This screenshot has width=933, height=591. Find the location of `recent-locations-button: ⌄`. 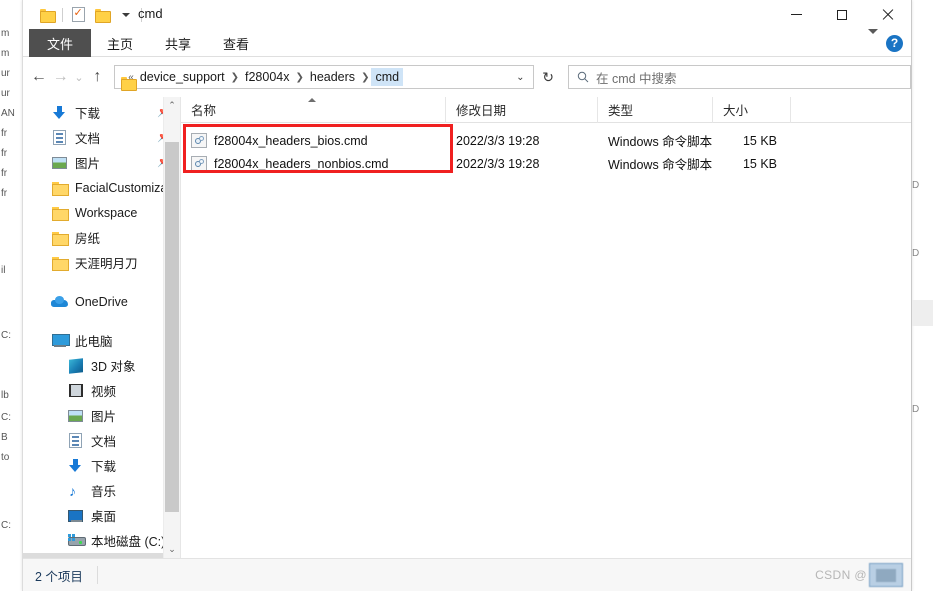

recent-locations-button: ⌄ is located at coordinates (78, 77).